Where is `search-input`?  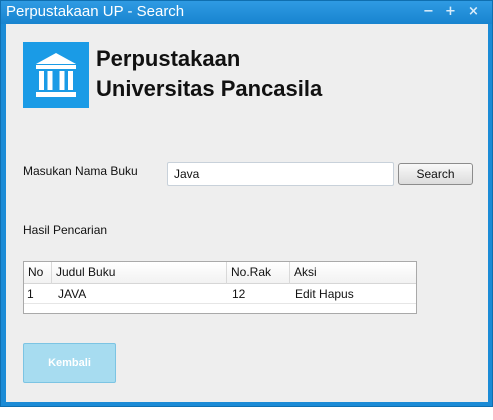 search-input is located at coordinates (280, 174).